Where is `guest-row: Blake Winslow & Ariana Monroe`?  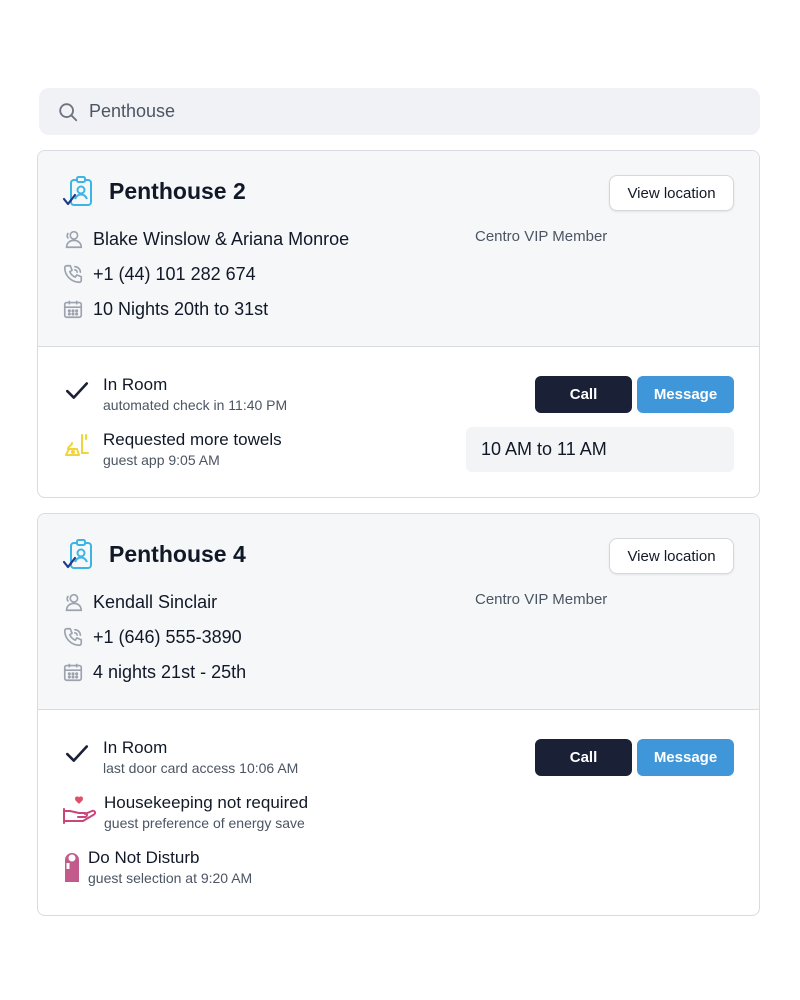
guest-row: Blake Winslow & Ariana Monroe is located at coordinates (205, 239).